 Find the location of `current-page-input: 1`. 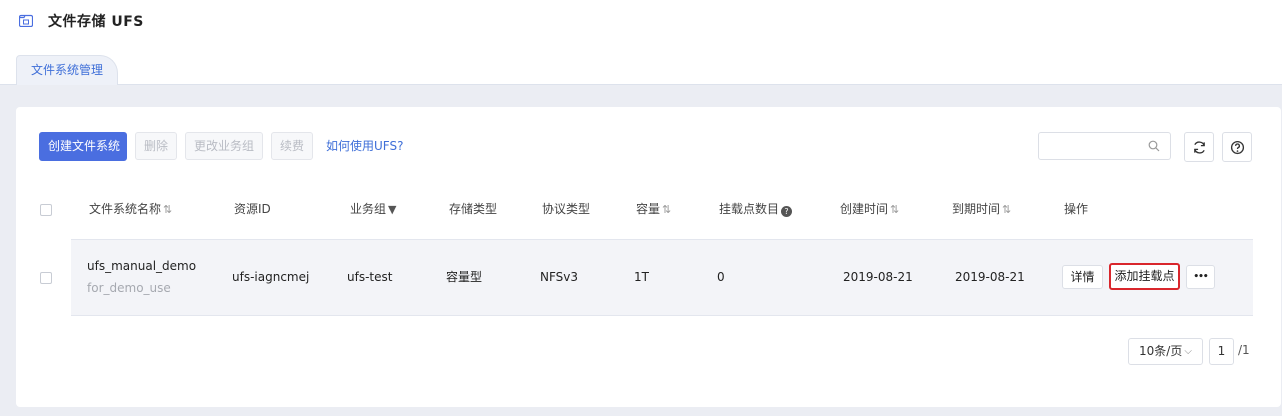

current-page-input: 1 is located at coordinates (1221, 351).